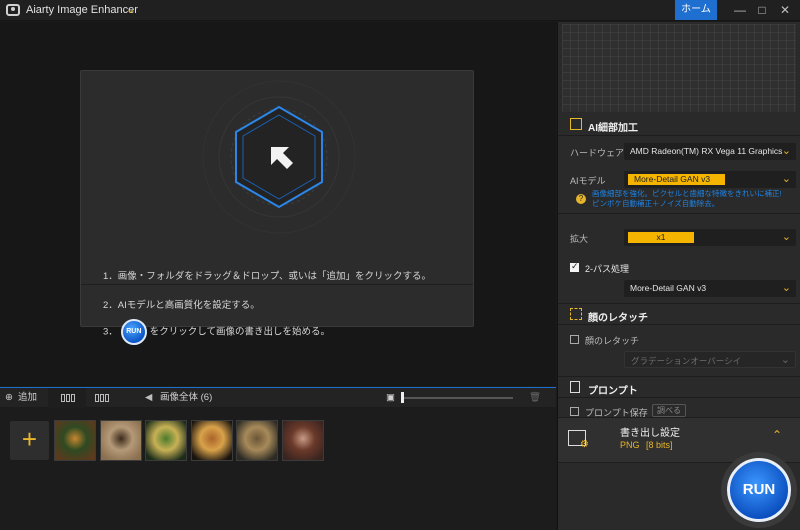  I want to click on help-icon: ?, so click(581, 199).